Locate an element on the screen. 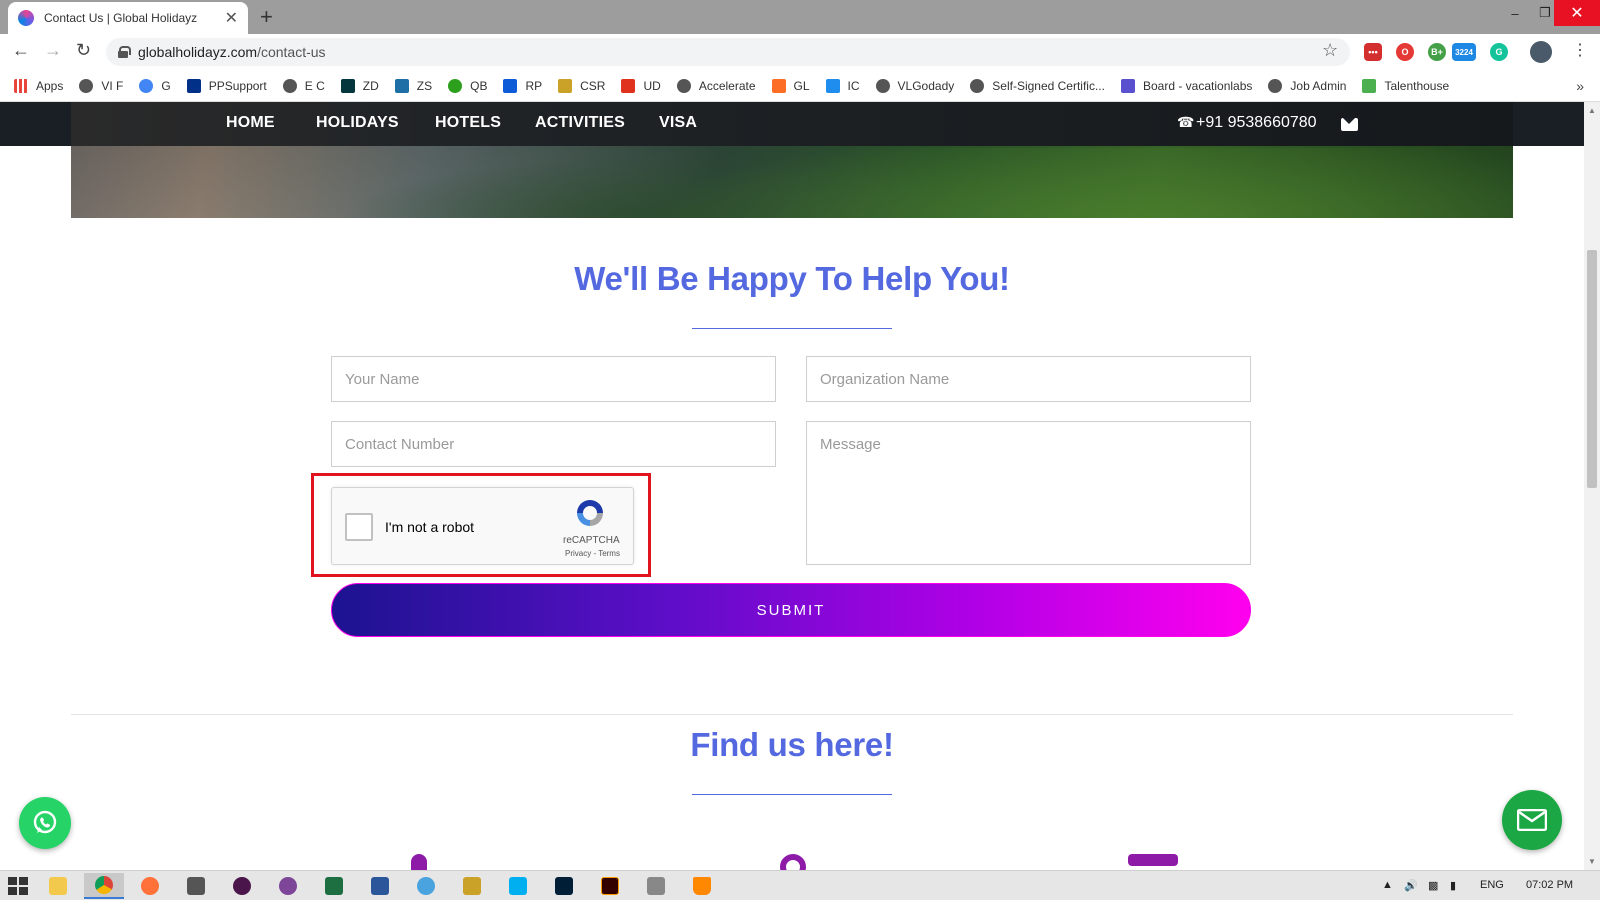  bookmark-item: E C is located at coordinates (303, 85).